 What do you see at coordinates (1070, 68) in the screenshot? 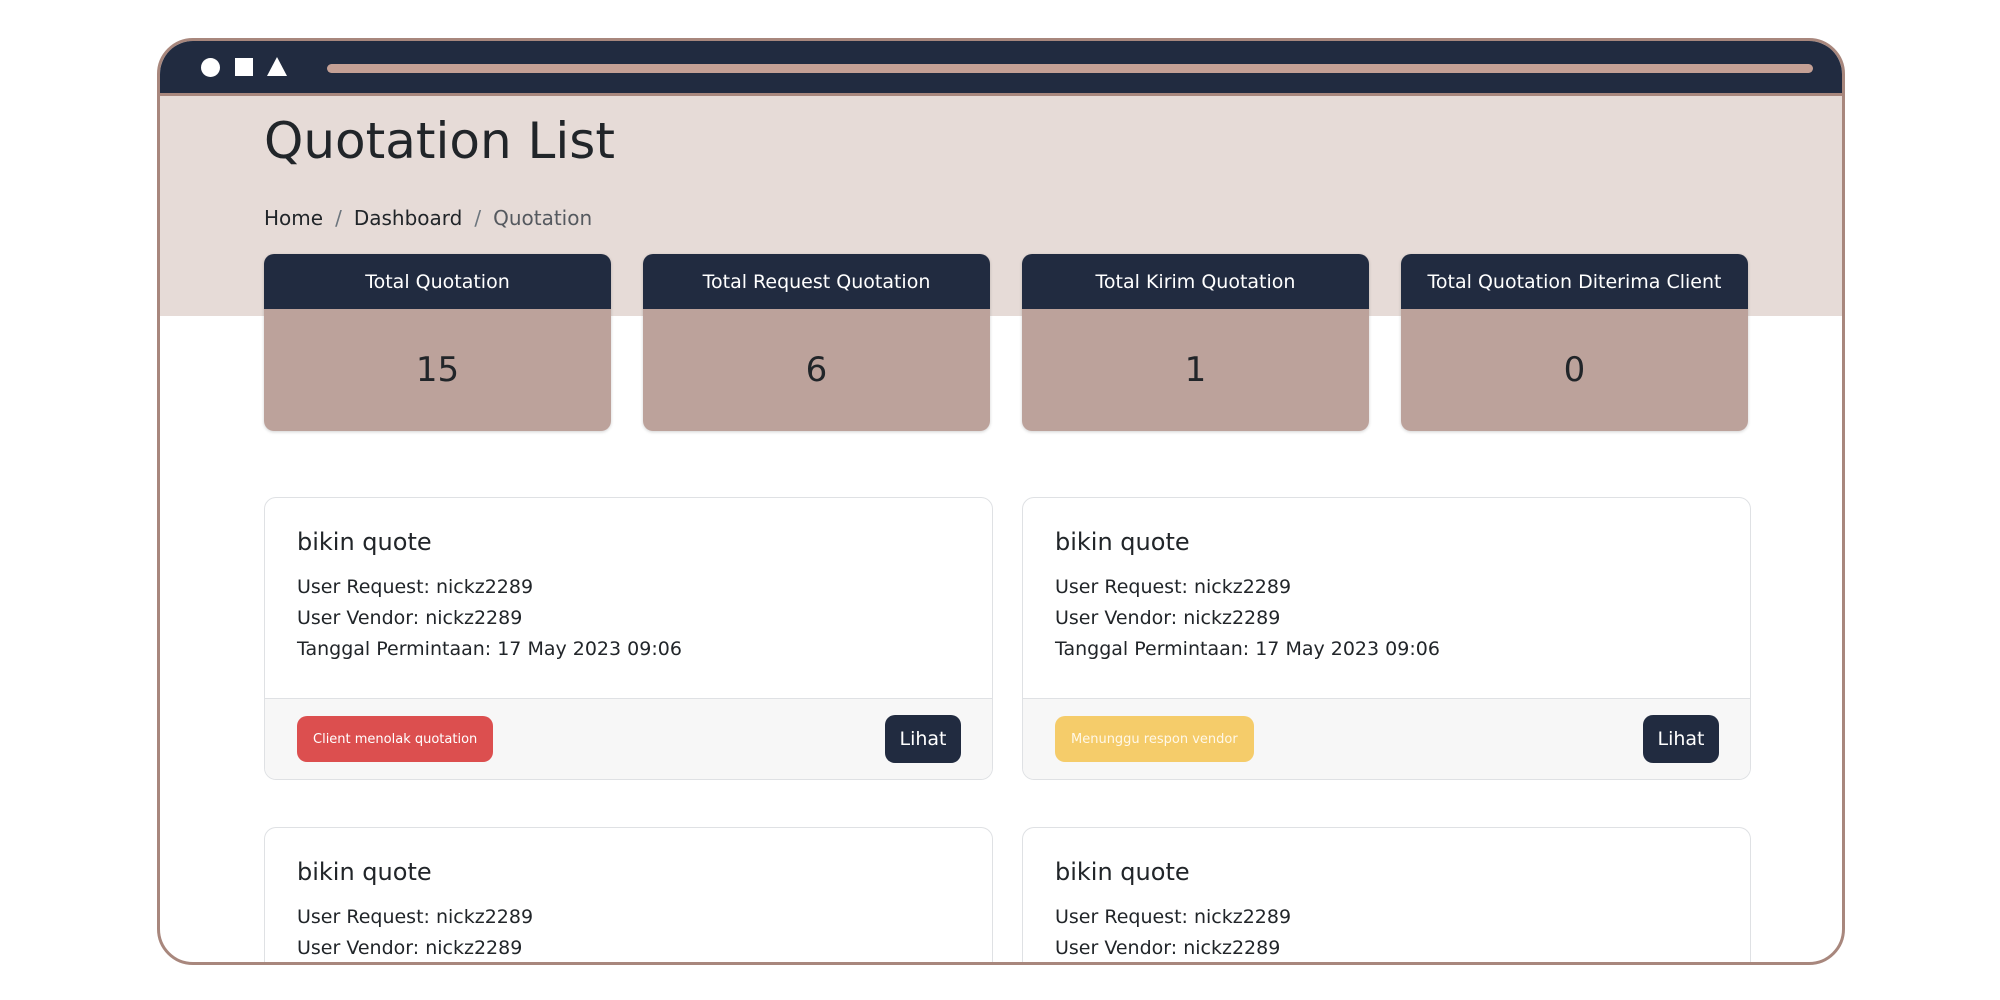
I see `address-bar` at bounding box center [1070, 68].